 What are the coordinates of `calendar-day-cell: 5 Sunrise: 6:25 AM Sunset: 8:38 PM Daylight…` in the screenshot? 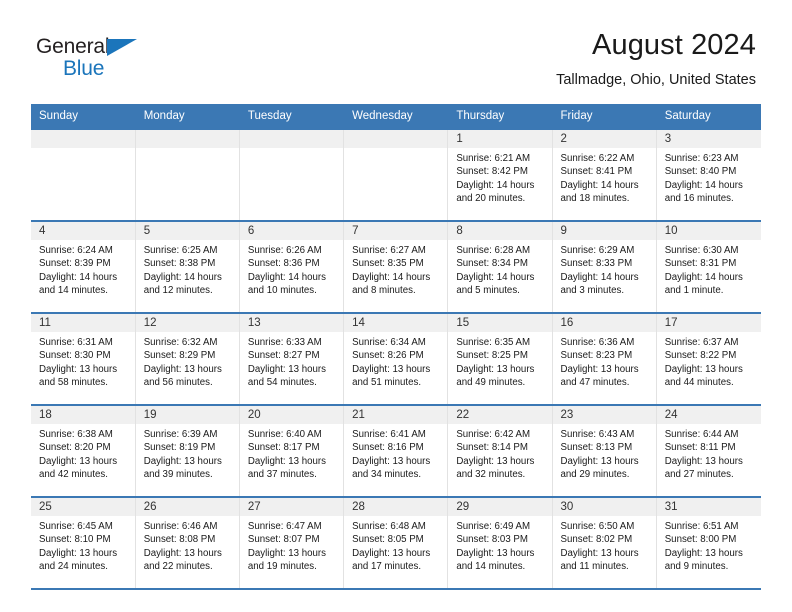 It's located at (187, 266).